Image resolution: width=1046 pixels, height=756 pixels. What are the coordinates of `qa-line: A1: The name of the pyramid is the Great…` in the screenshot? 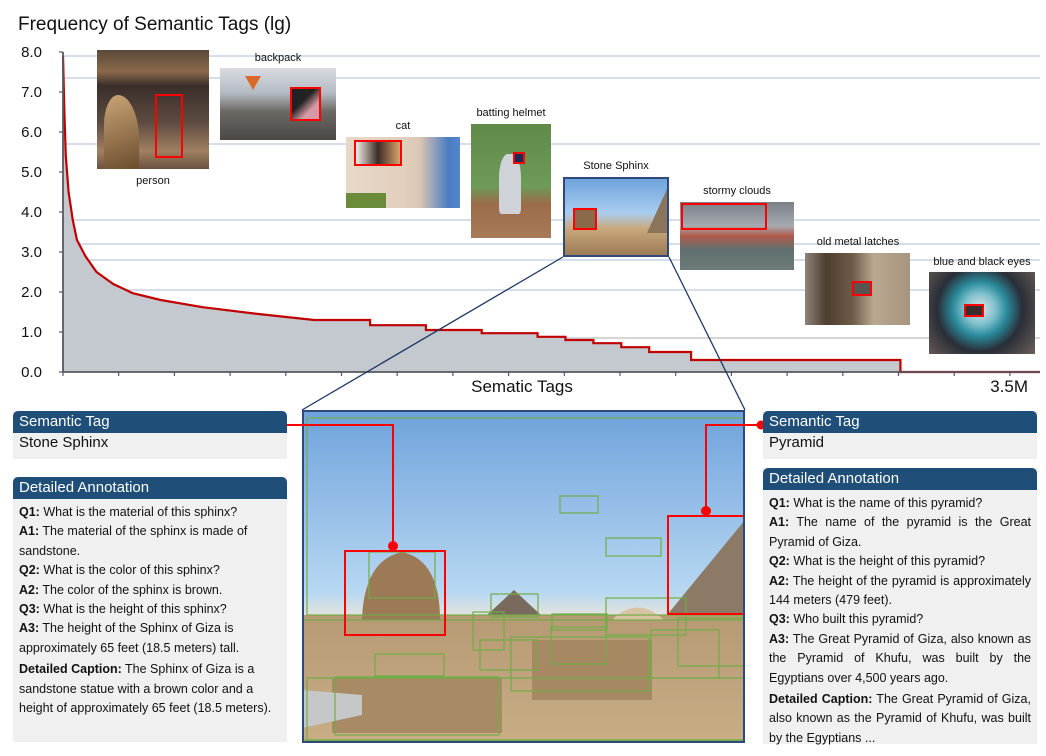 It's located at (900, 532).